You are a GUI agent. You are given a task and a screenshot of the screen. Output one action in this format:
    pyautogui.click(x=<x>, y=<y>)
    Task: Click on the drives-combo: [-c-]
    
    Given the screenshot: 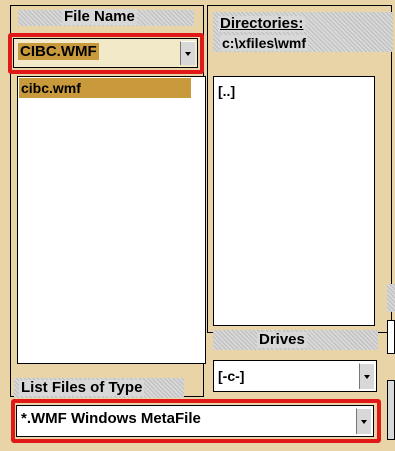 What is the action you would take?
    pyautogui.click(x=295, y=376)
    